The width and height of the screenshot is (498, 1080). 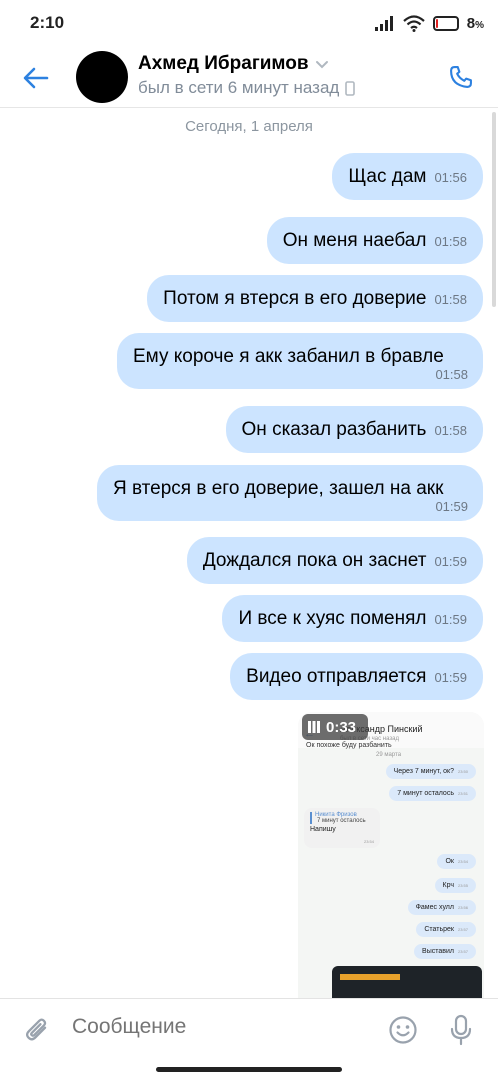 I want to click on back-button, so click(x=36, y=78).